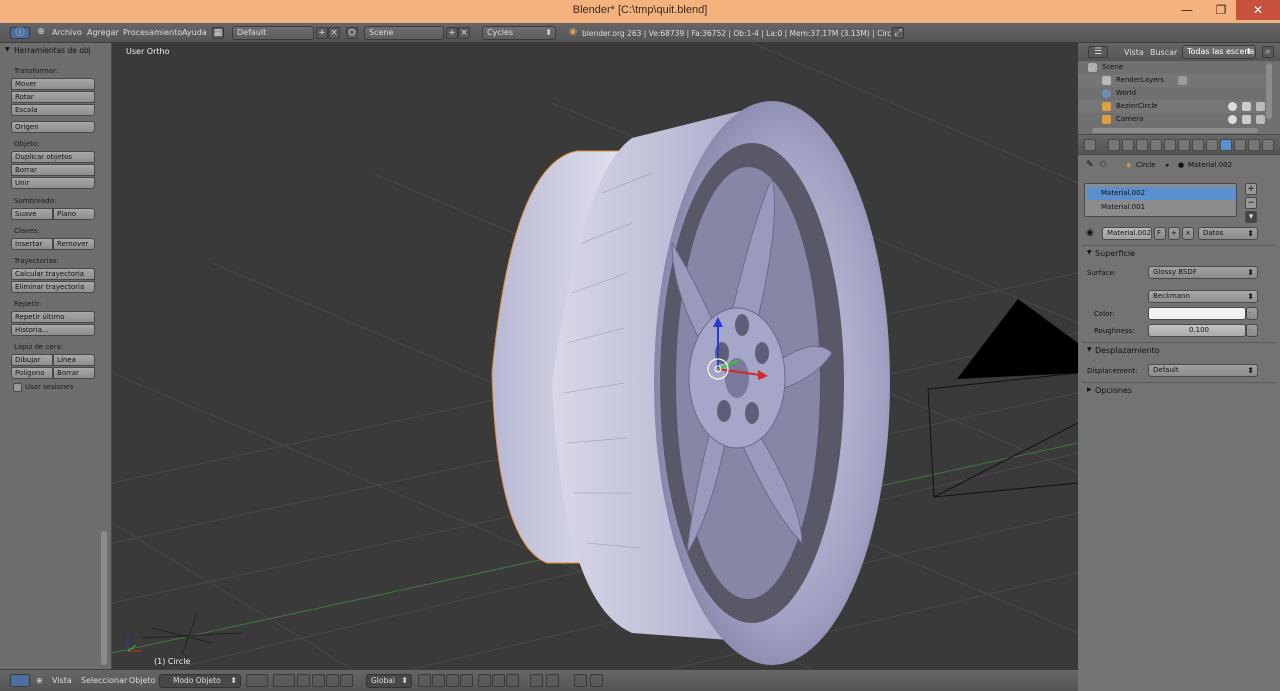  I want to click on material-slot-specials-button: ▾, so click(1251, 217).